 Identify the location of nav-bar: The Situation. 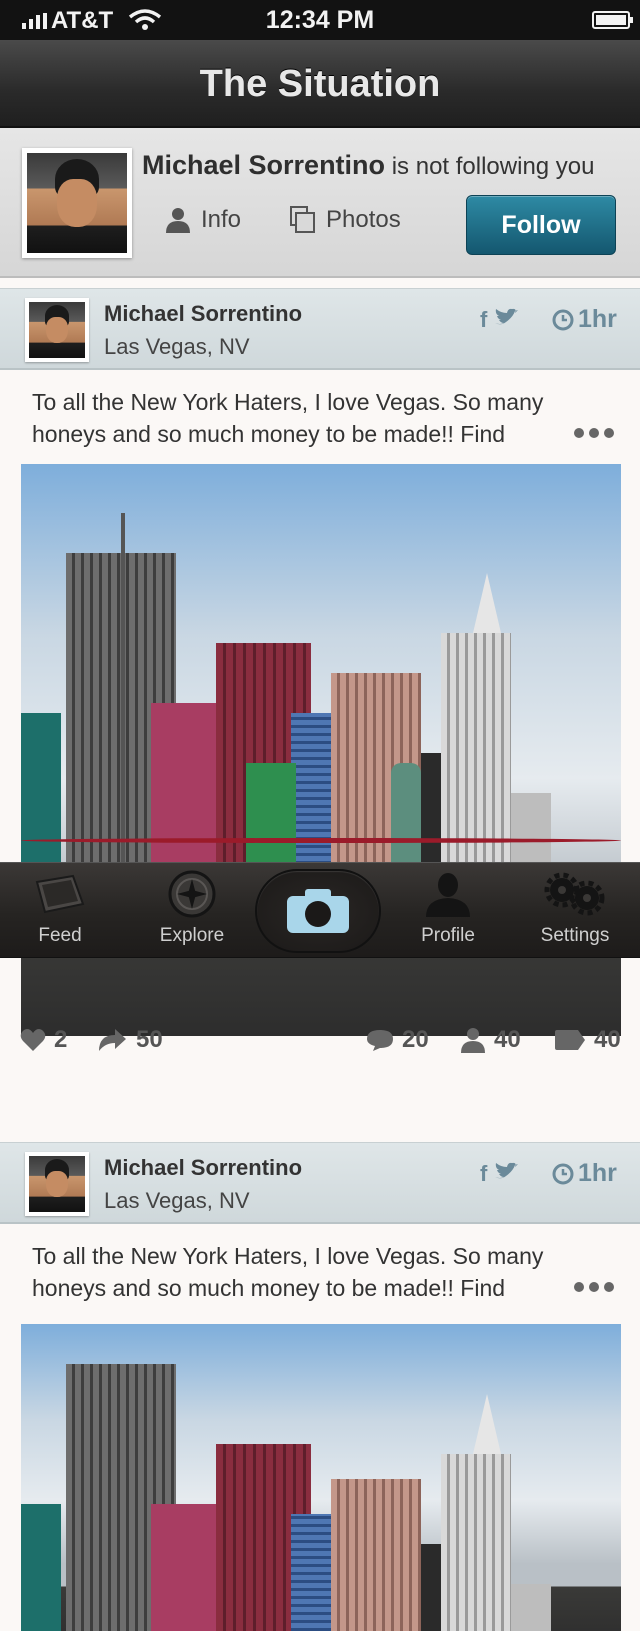
(320, 84).